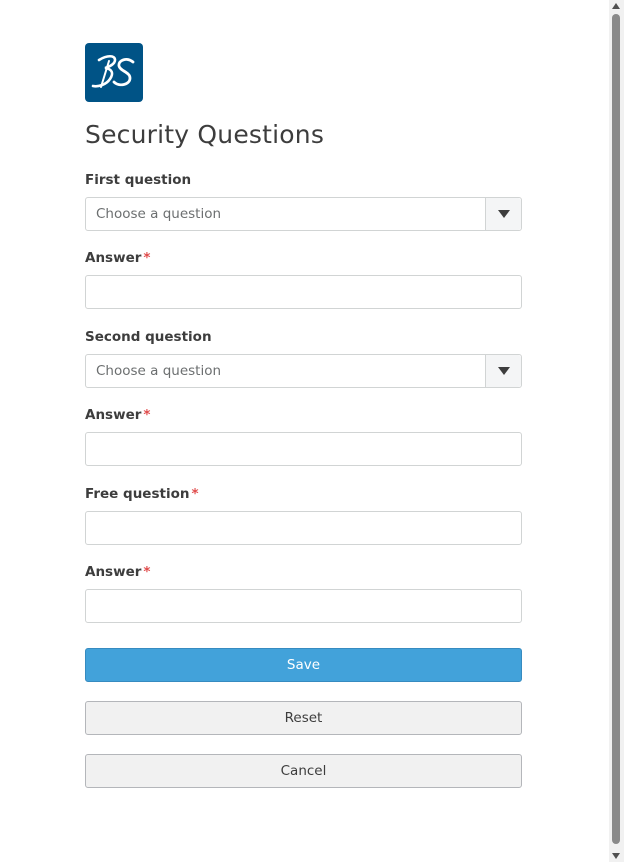 The width and height of the screenshot is (624, 862). I want to click on 3ds-logo, so click(114, 72).